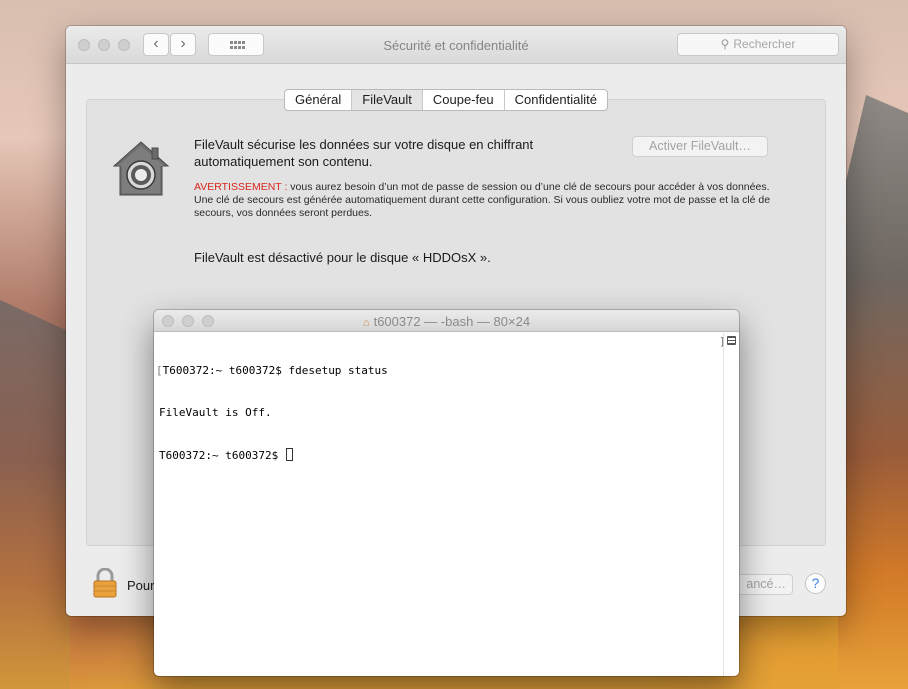 The image size is (908, 689). Describe the element at coordinates (141, 171) in the screenshot. I see `filevault-house-icon` at that location.